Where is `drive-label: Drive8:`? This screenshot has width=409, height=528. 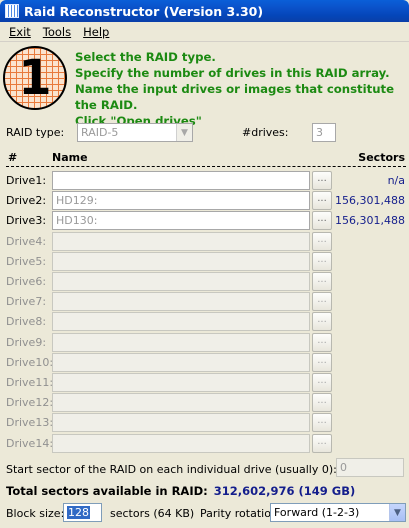
drive-label: Drive8: is located at coordinates (26, 322).